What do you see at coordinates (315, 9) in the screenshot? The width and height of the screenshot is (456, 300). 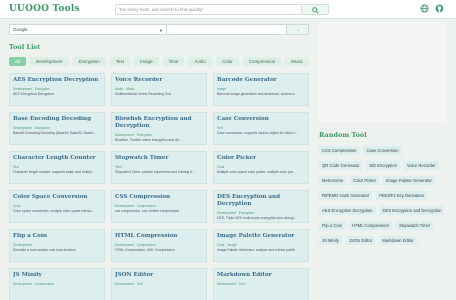 I see `header-search-button` at bounding box center [315, 9].